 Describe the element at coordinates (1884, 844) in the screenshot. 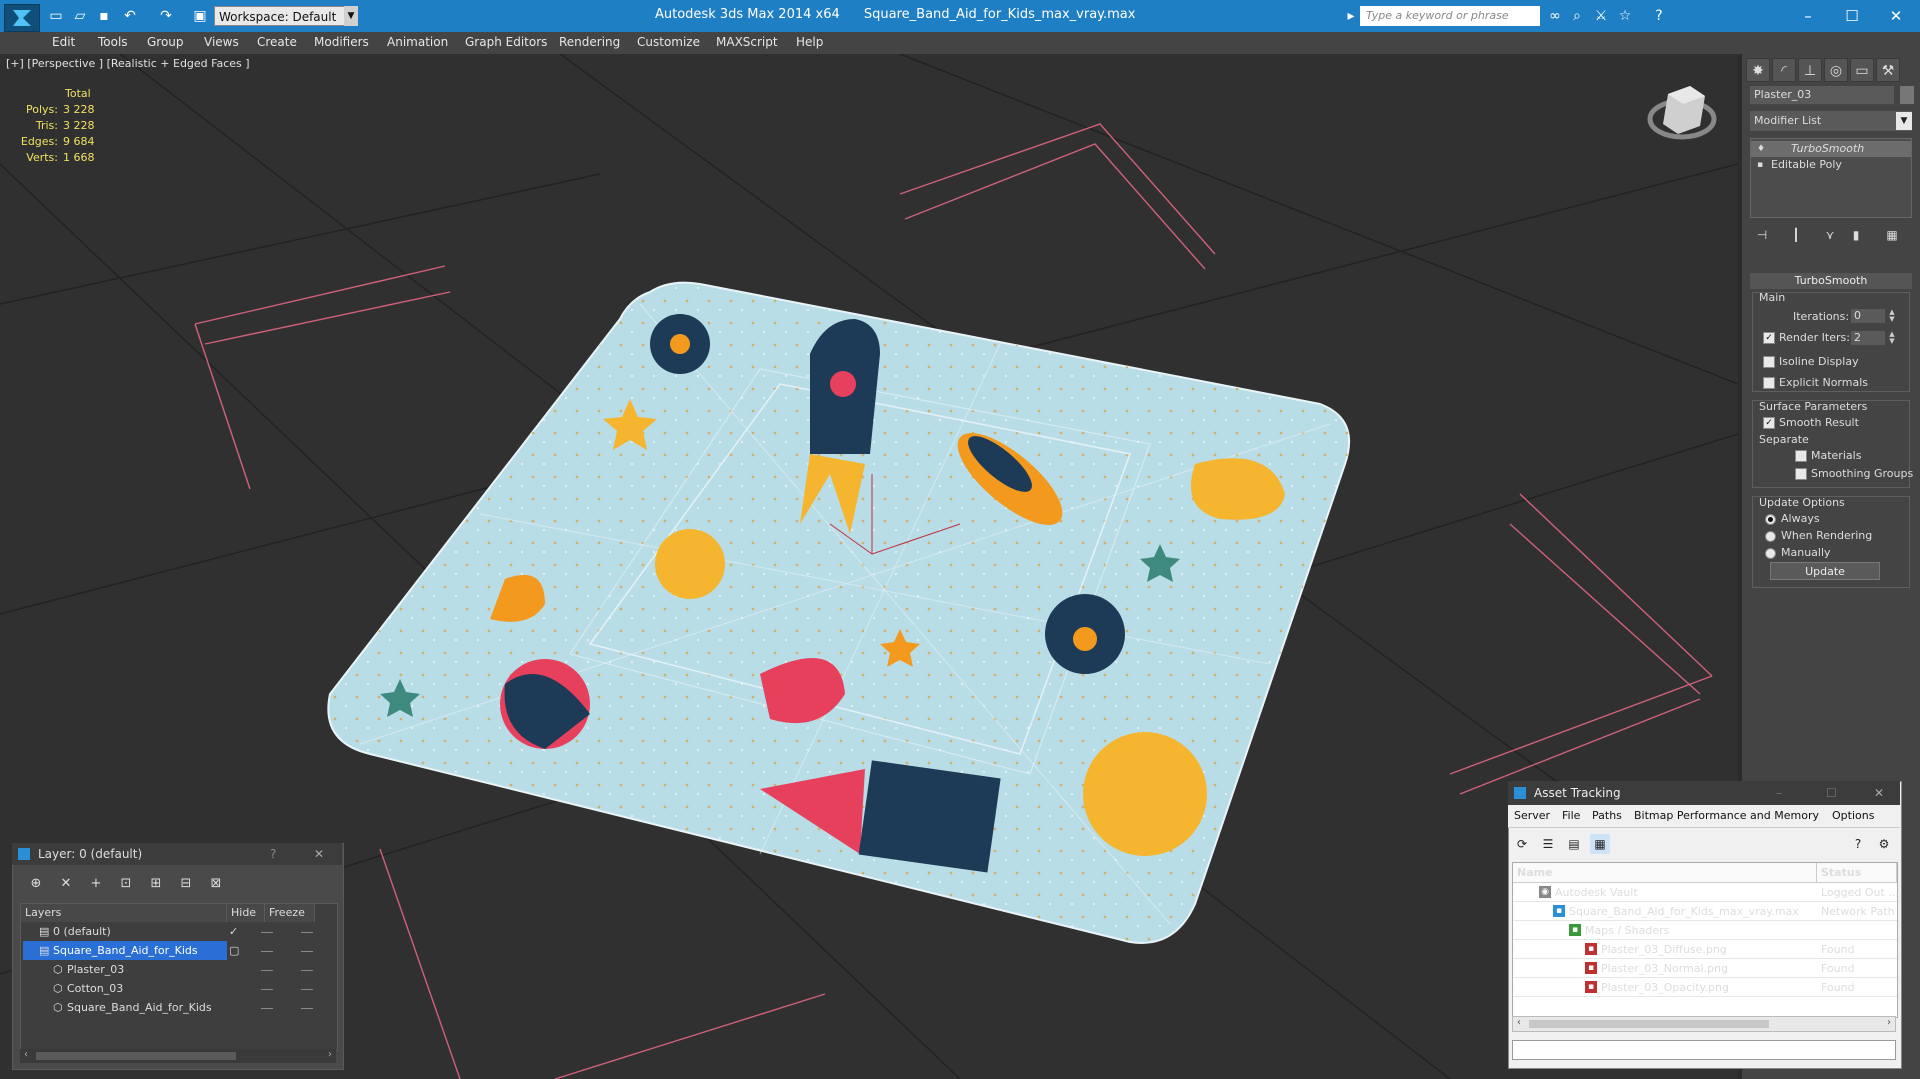

I see `settings-icon: ⚙` at that location.